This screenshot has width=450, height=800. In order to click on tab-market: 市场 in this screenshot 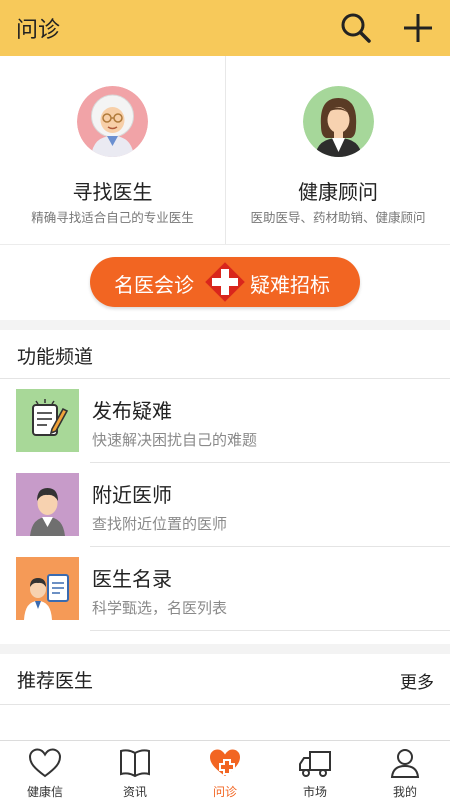, I will do `click(315, 770)`.